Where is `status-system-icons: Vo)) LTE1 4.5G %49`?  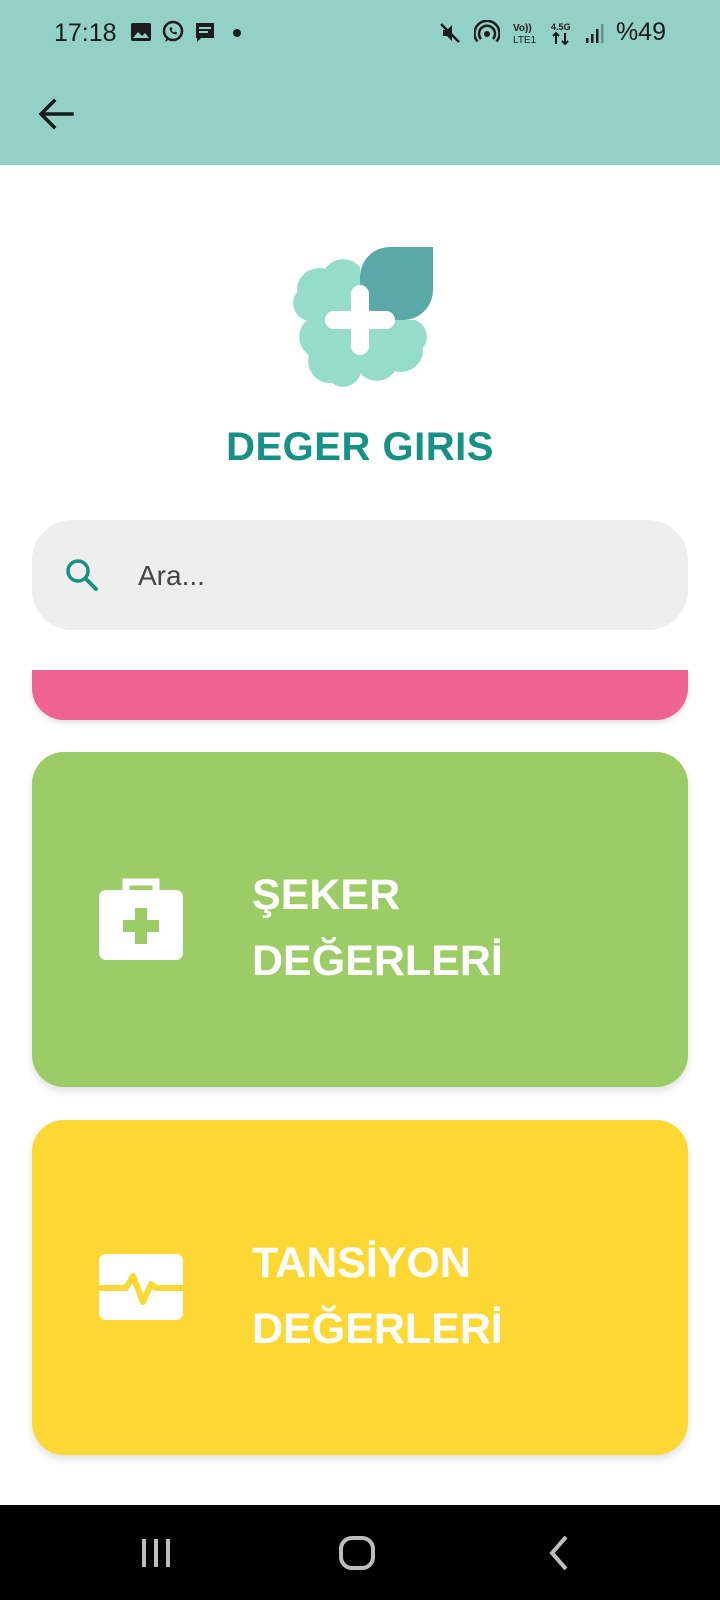 status-system-icons: Vo)) LTE1 4.5G %49 is located at coordinates (552, 32).